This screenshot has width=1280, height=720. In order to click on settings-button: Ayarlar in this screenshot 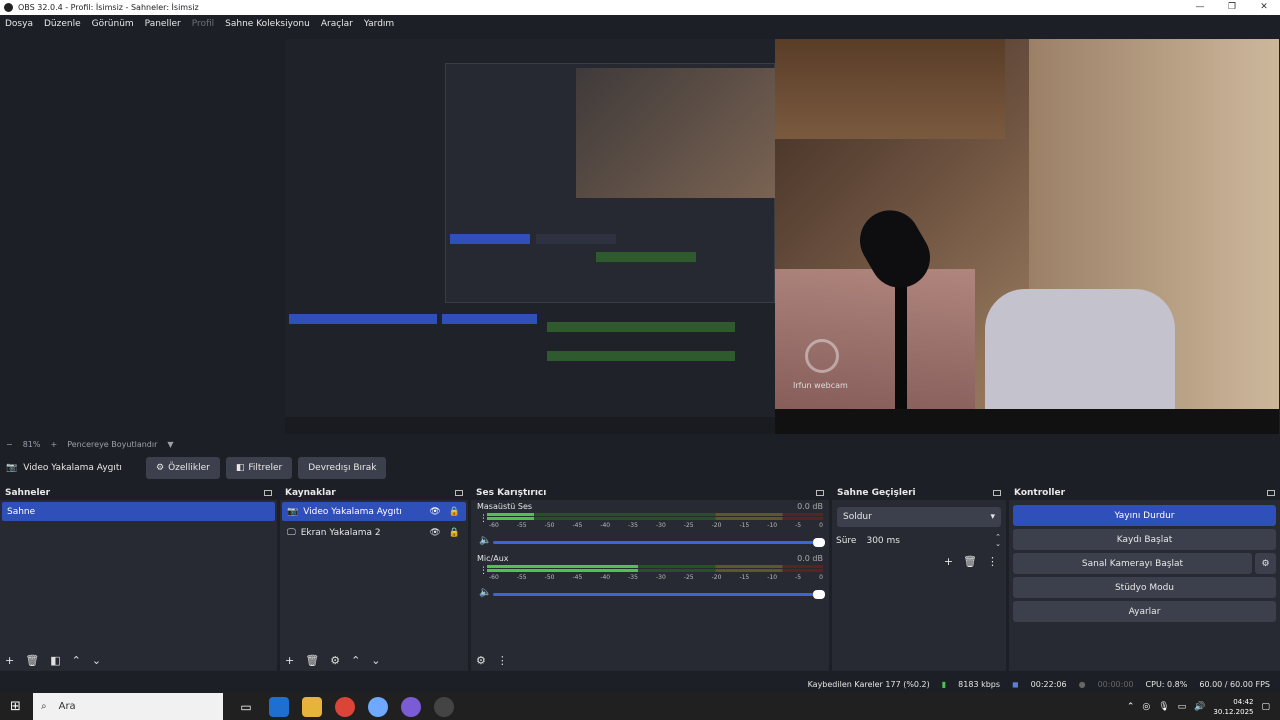, I will do `click(1144, 611)`.